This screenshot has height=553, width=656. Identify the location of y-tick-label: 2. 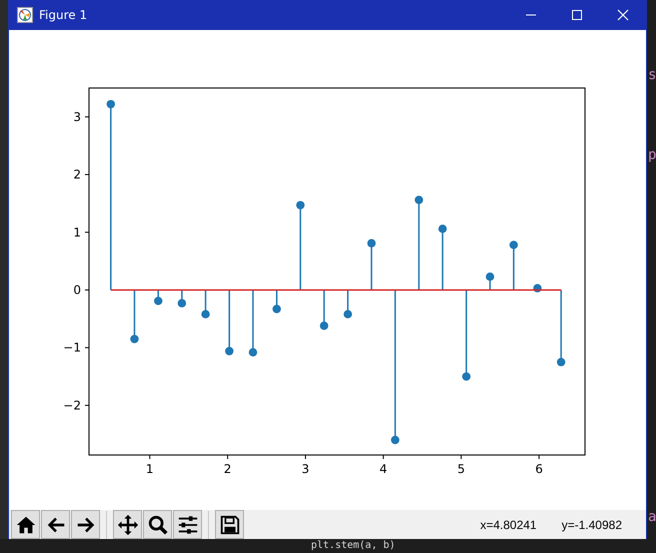
(77, 175).